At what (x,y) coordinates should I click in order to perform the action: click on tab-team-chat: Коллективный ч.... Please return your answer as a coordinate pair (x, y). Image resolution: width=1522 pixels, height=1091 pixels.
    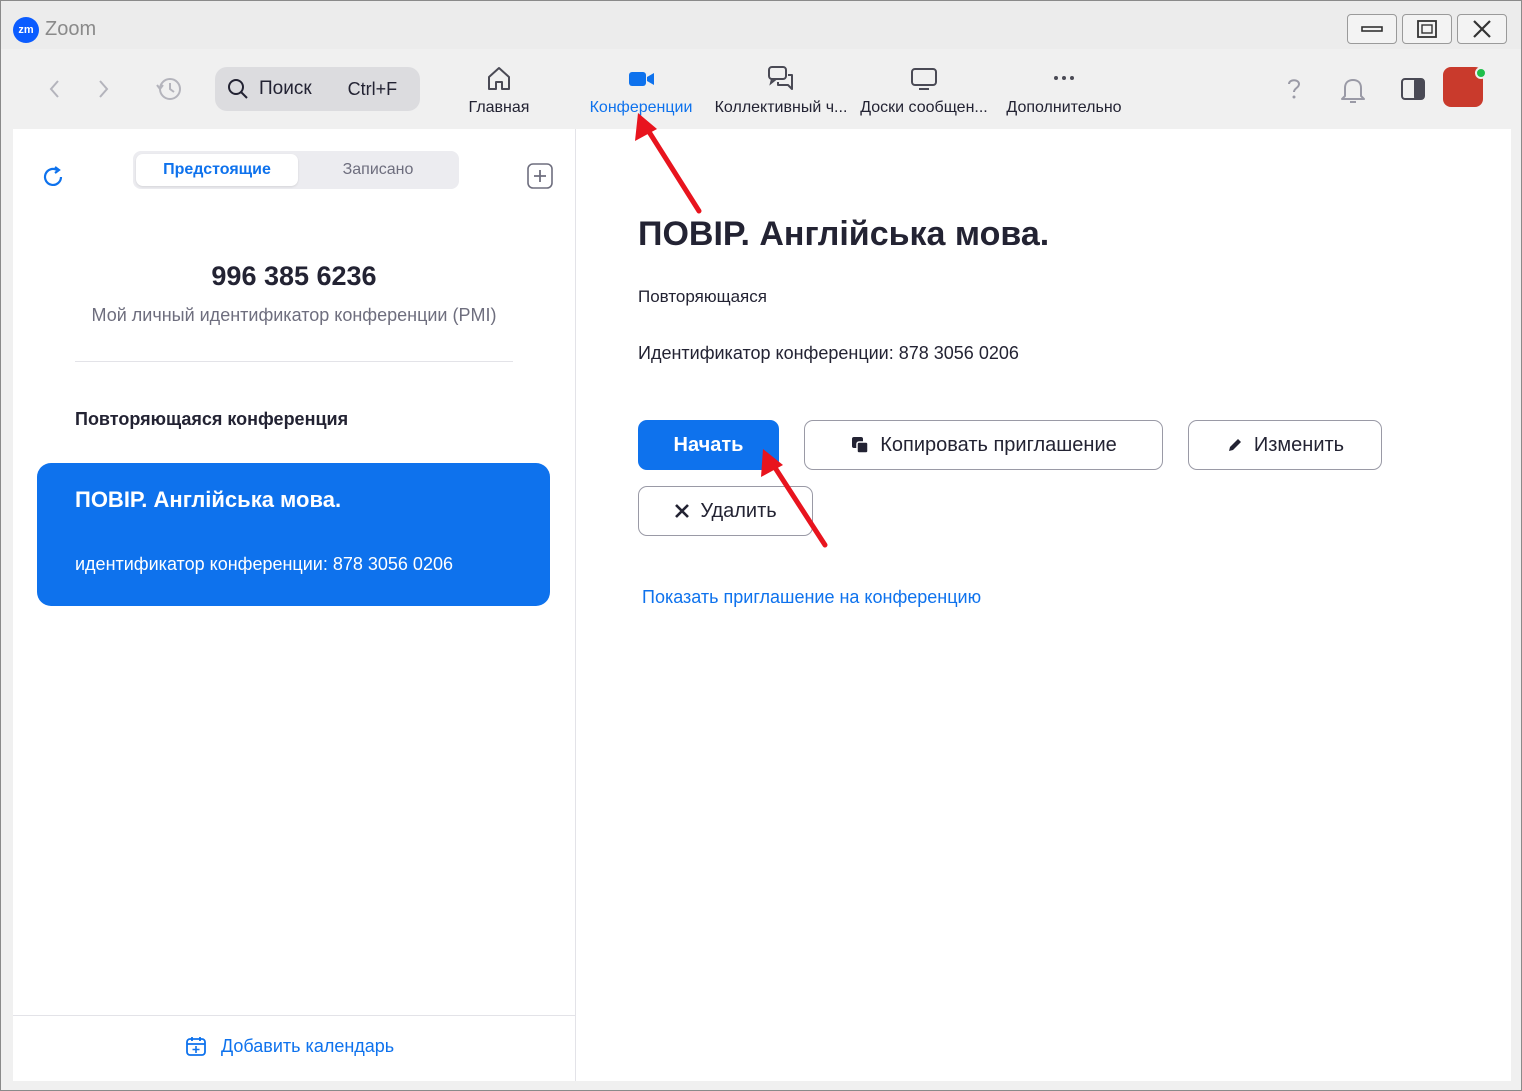
    Looking at the image, I should click on (781, 90).